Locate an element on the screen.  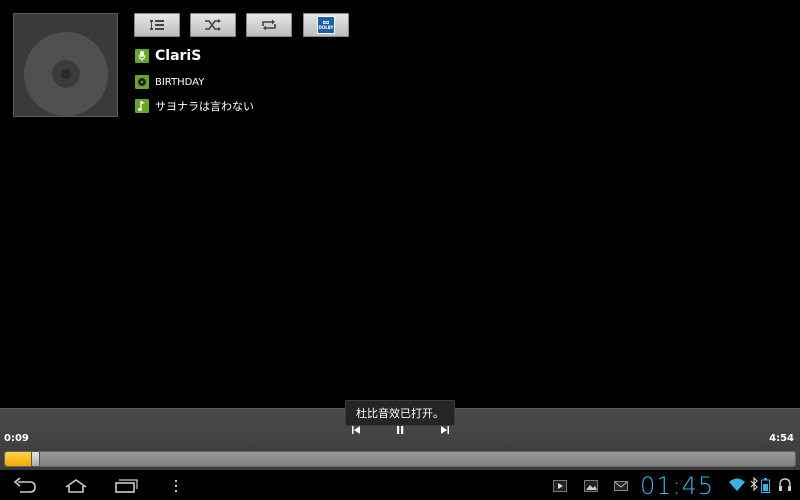
current-time: 0:09 is located at coordinates (16, 438).